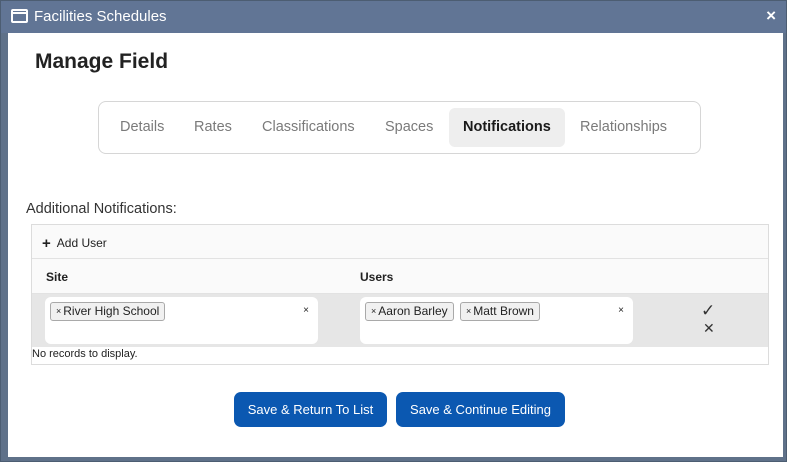 This screenshot has height=462, width=787. Describe the element at coordinates (413, 311) in the screenshot. I see `chip-label: Aaron Barley` at that location.